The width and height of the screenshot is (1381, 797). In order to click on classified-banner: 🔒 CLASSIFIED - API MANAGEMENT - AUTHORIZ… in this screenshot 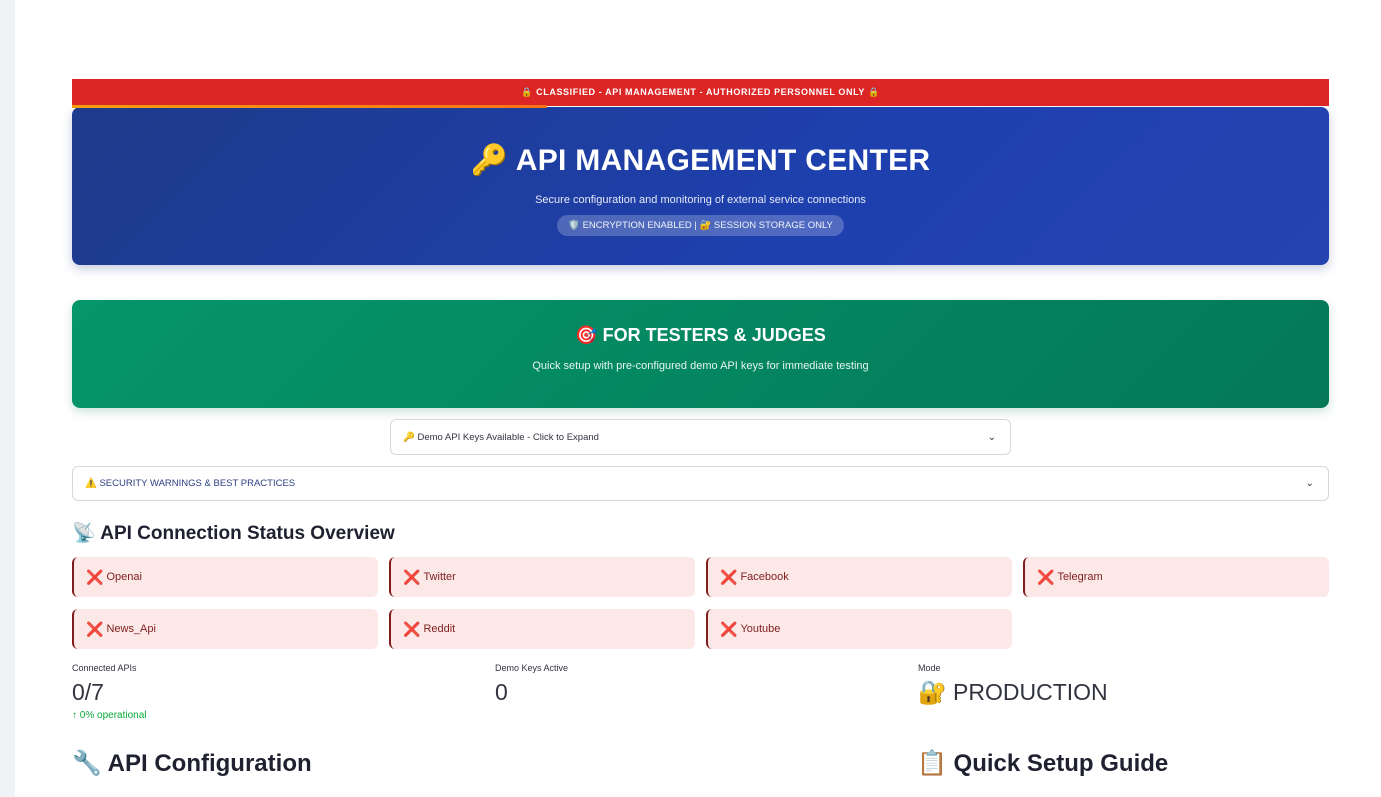, I will do `click(700, 93)`.